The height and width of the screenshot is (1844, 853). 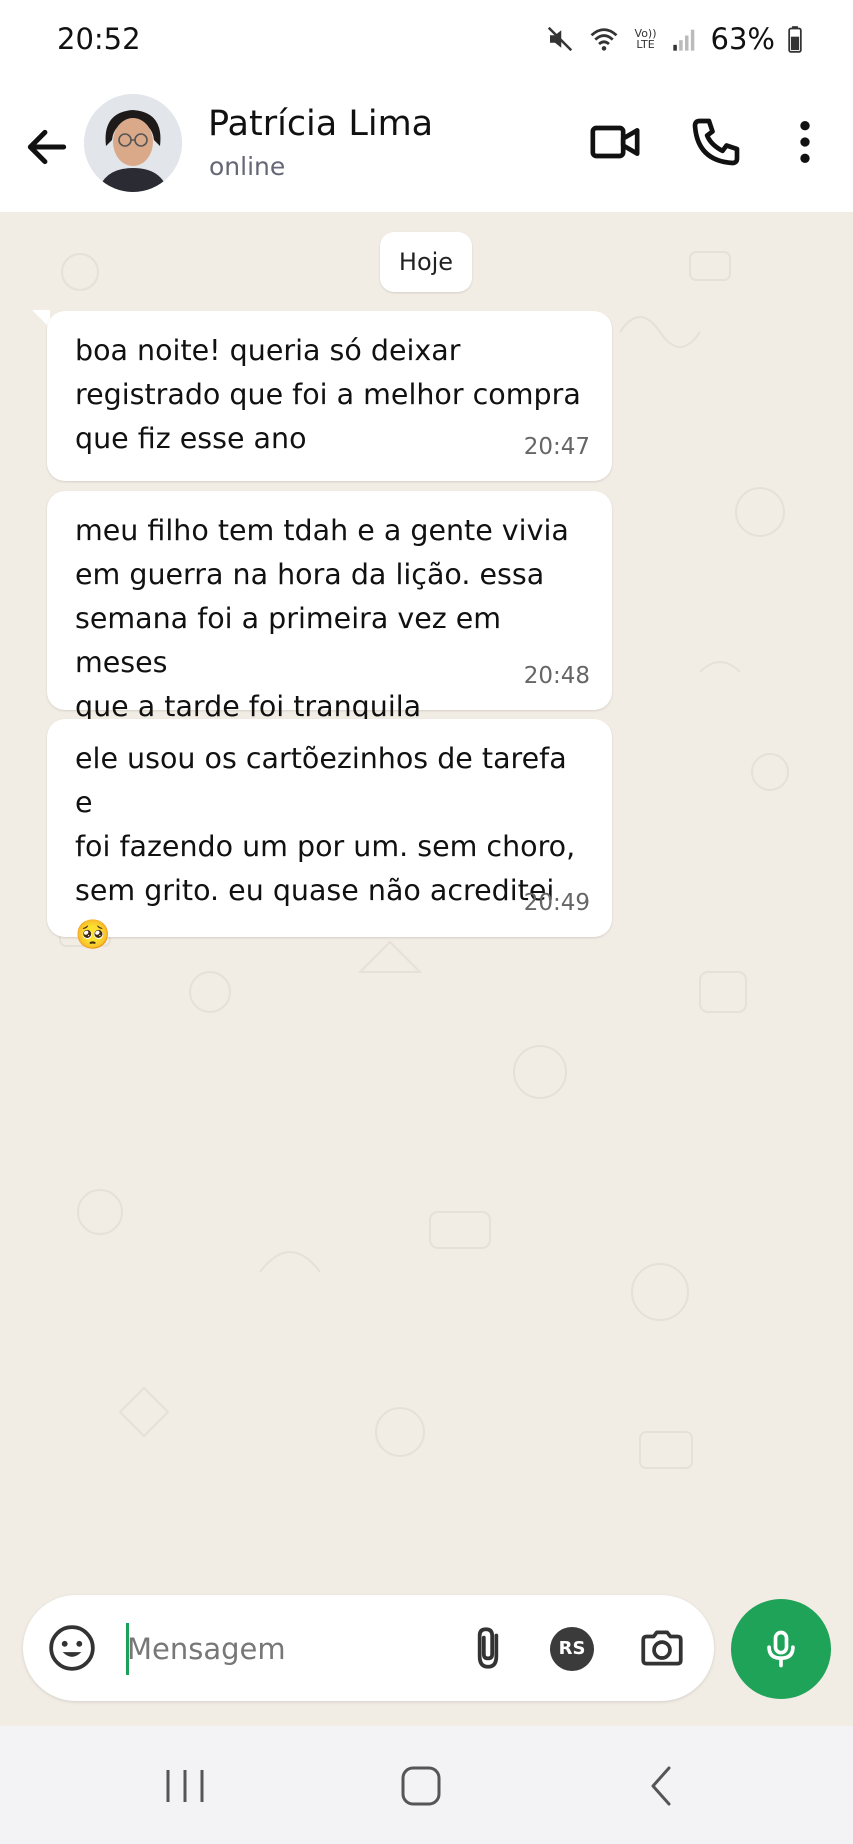 I want to click on contact-status: online, so click(x=247, y=166).